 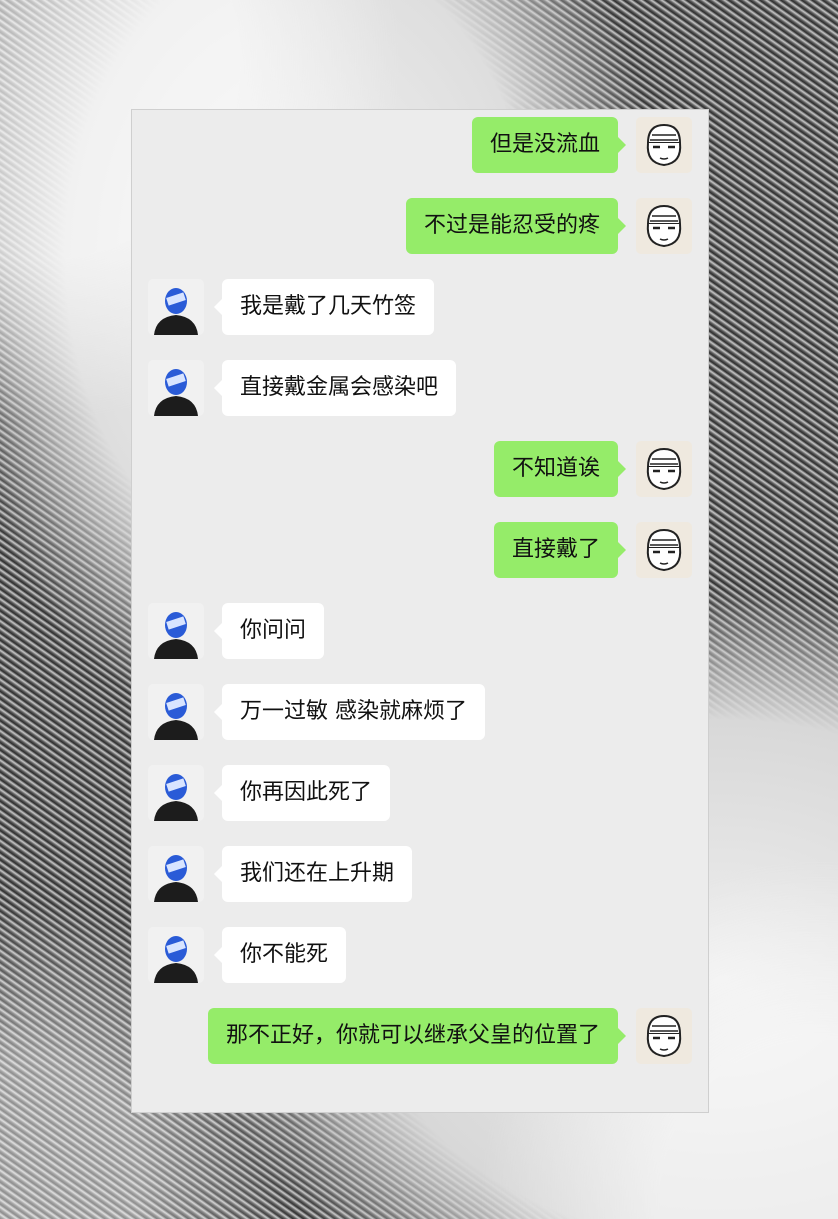 I want to click on message-bubble: 我们还在上升期, so click(x=313, y=874).